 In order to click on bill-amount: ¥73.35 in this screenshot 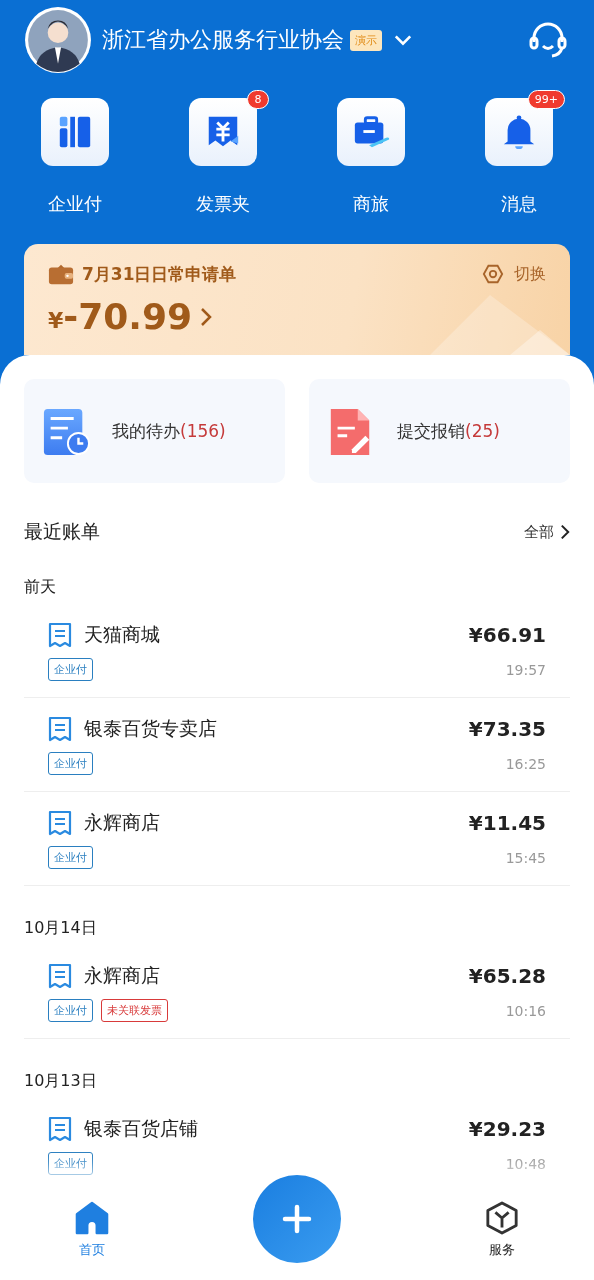, I will do `click(507, 729)`.